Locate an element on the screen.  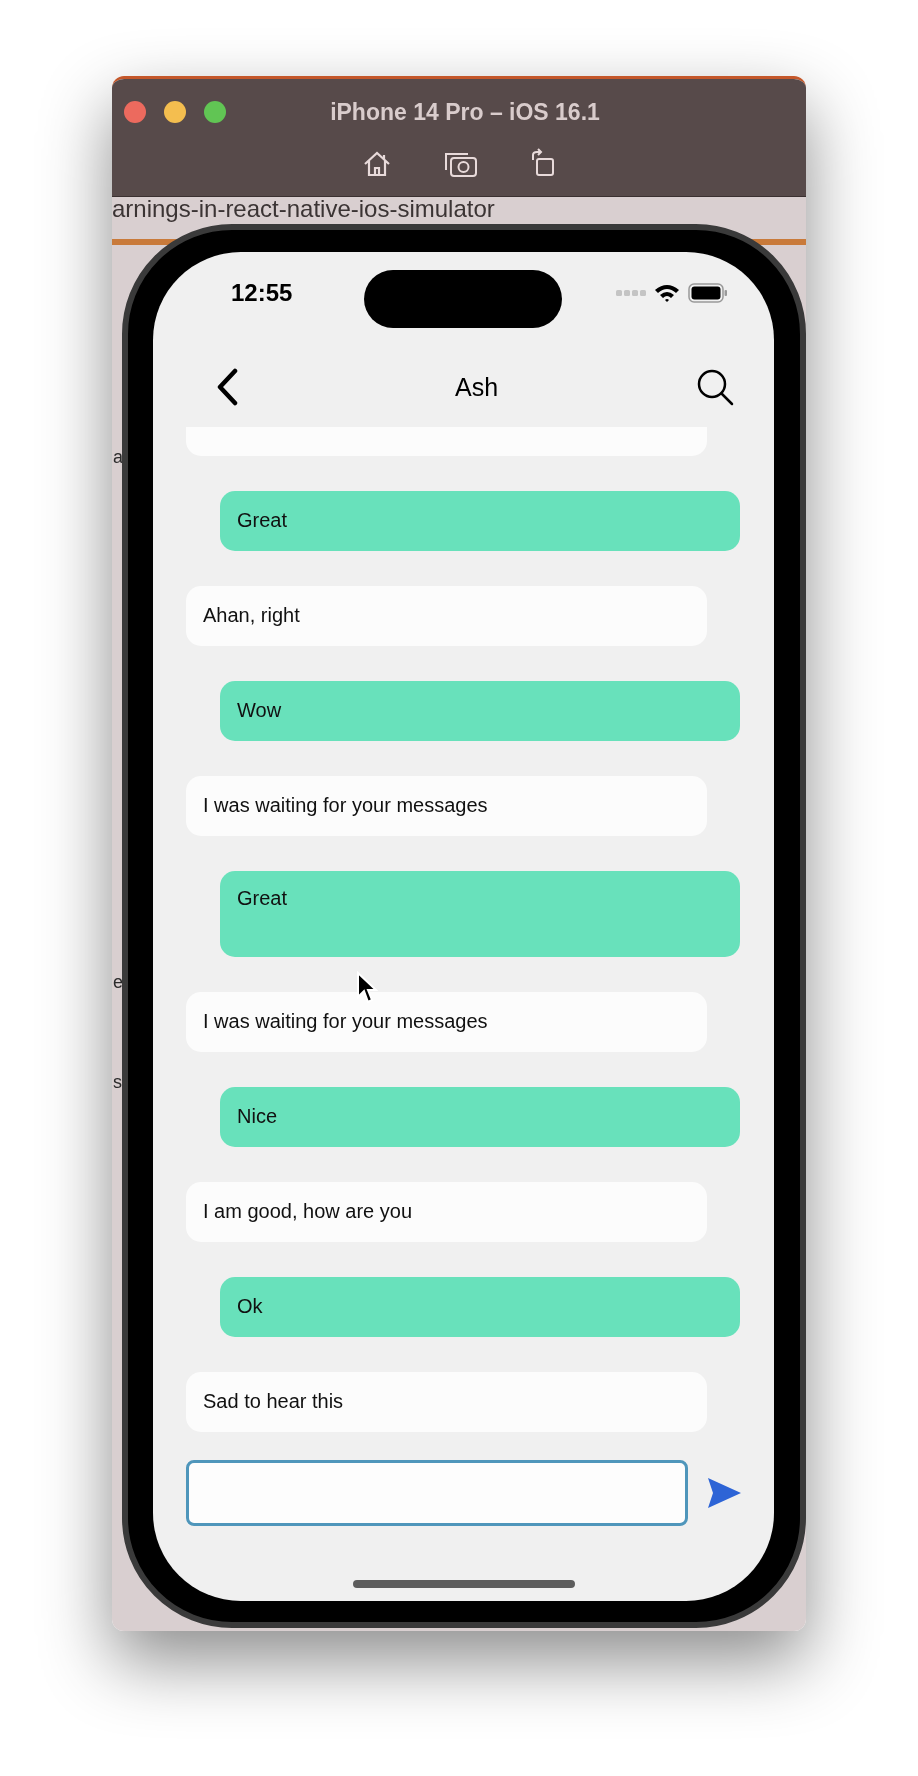
close-button is located at coordinates (135, 112).